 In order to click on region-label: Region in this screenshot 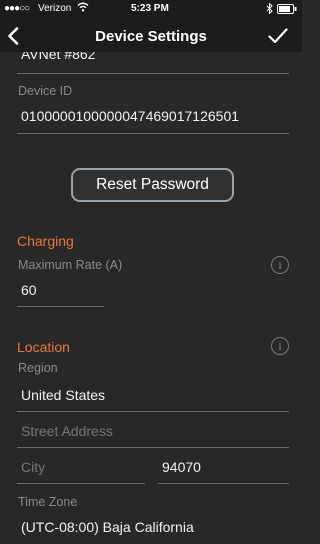, I will do `click(38, 368)`.